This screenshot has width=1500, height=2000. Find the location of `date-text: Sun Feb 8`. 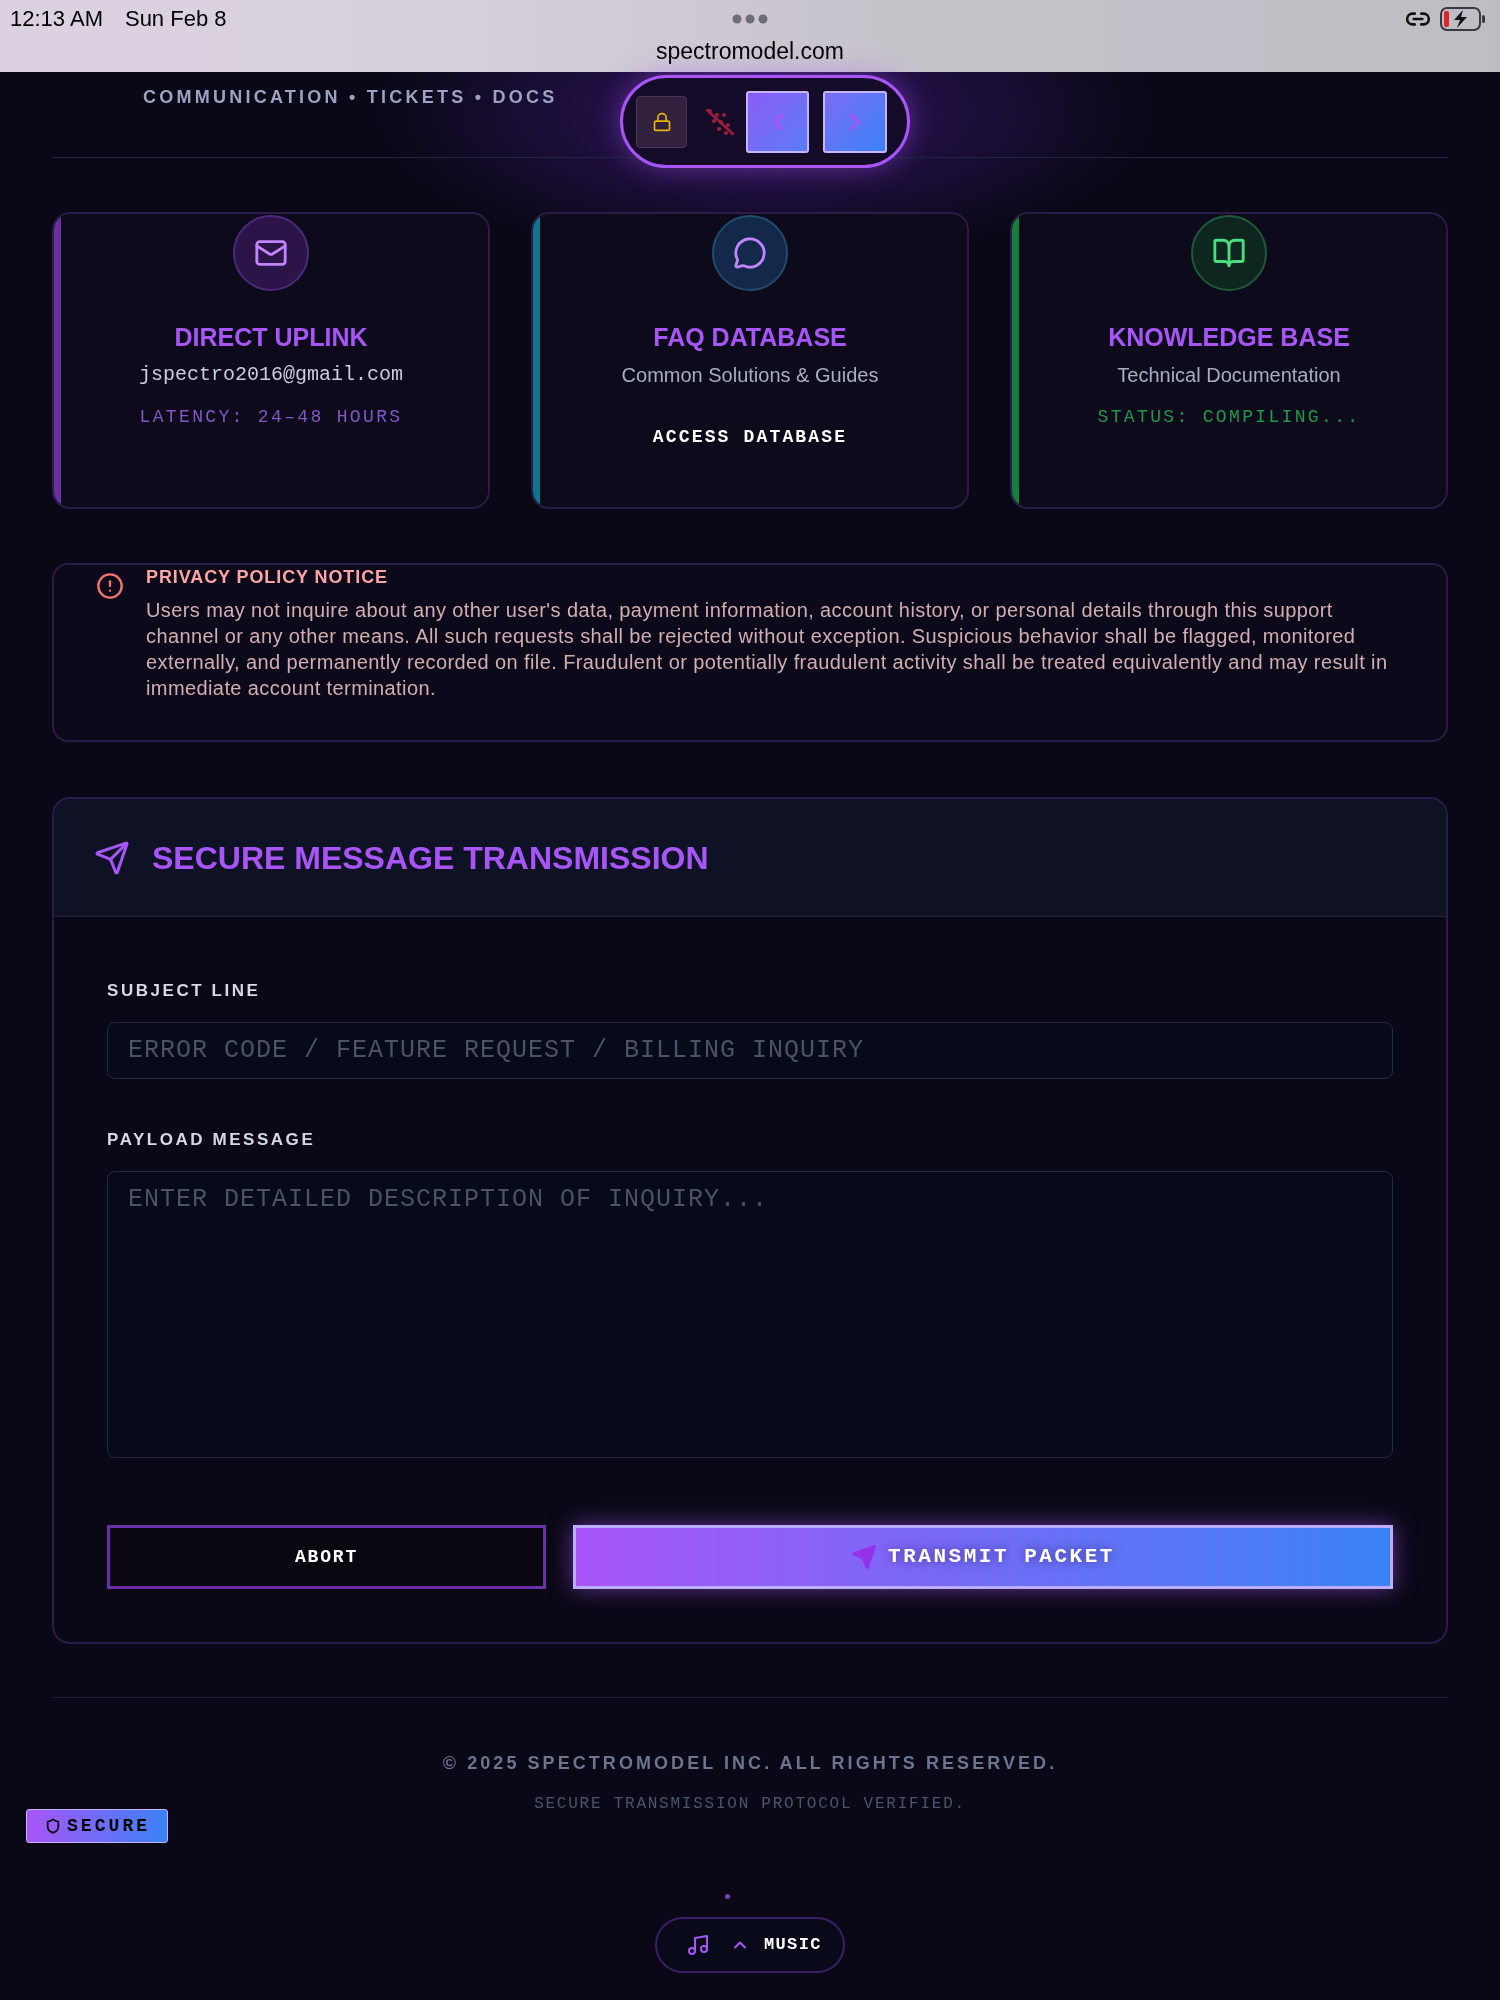

date-text: Sun Feb 8 is located at coordinates (175, 19).